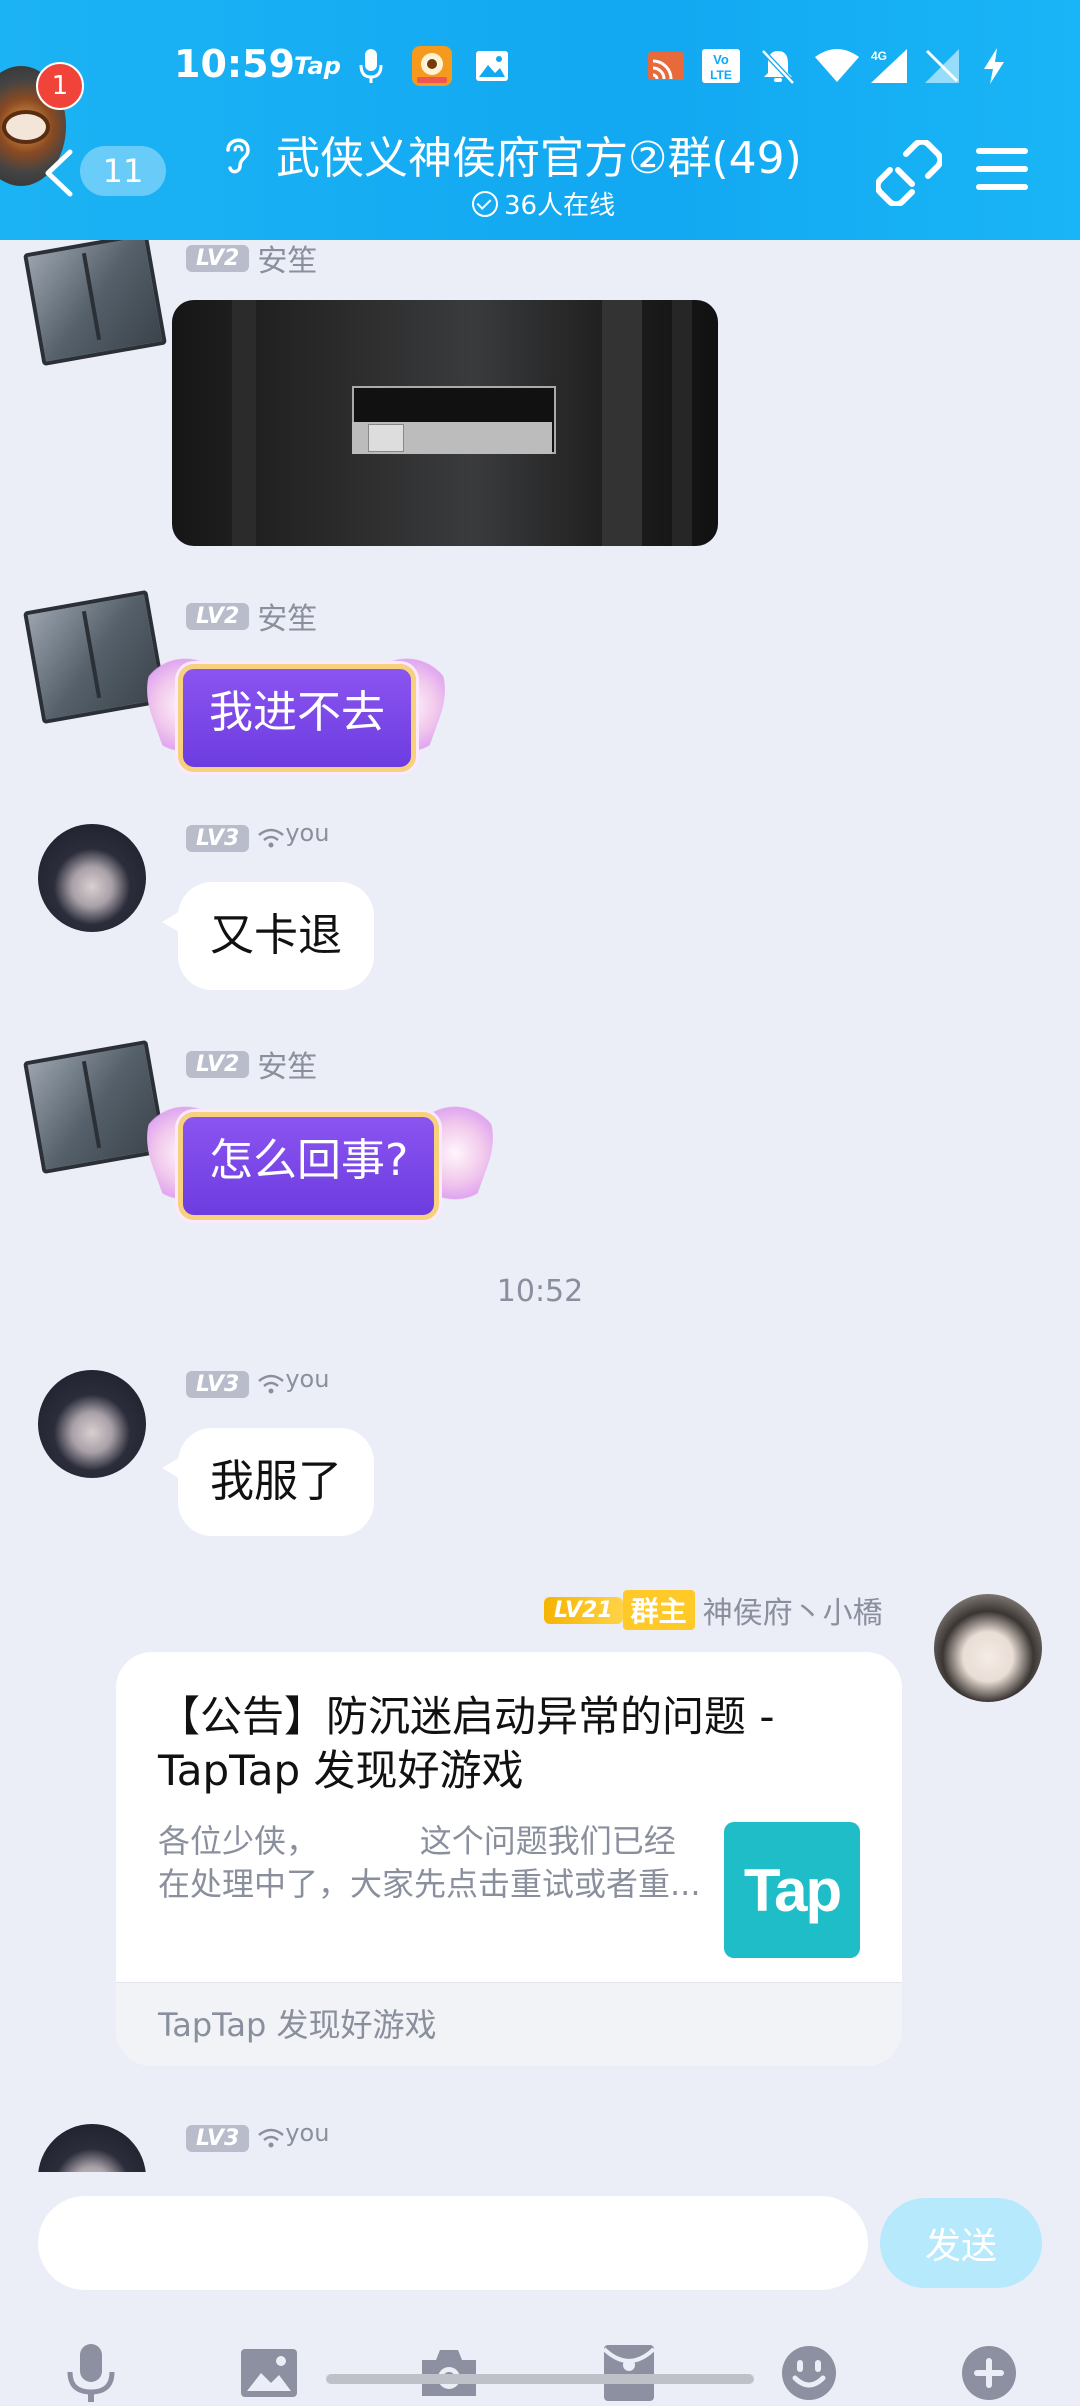  What do you see at coordinates (466, 1743) in the screenshot?
I see `card-title: 【公告】防沉迷启动异常的问题 - TapTap 发现好游戏` at bounding box center [466, 1743].